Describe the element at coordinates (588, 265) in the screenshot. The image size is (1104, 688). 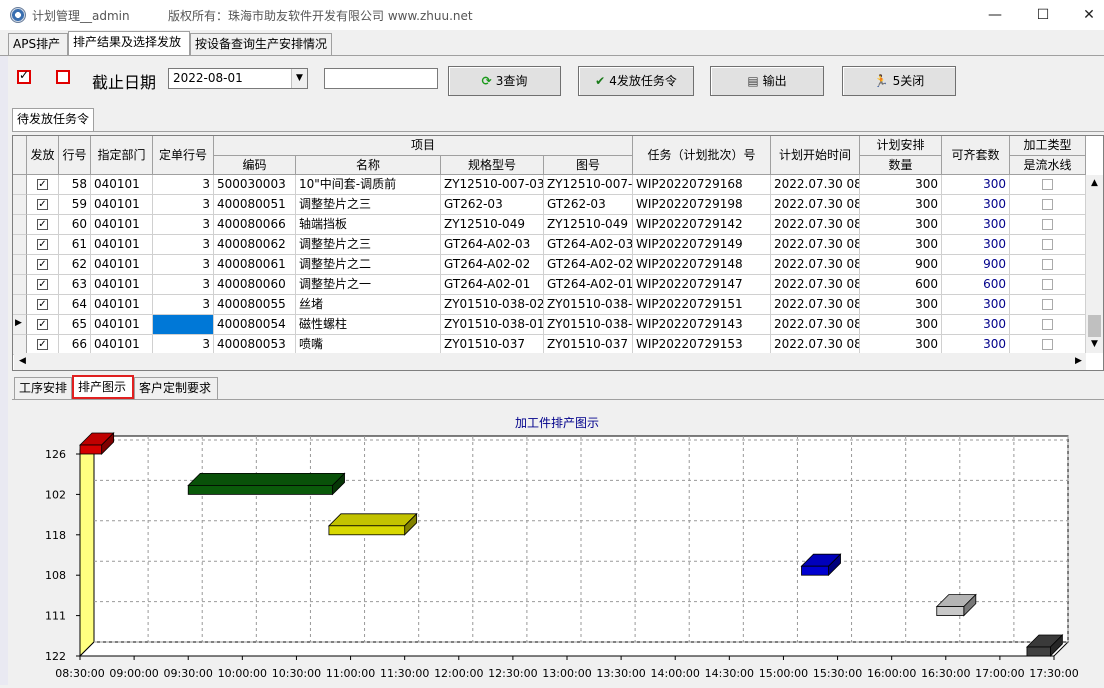
I see `cell-drawing: GT264-A02-02` at that location.